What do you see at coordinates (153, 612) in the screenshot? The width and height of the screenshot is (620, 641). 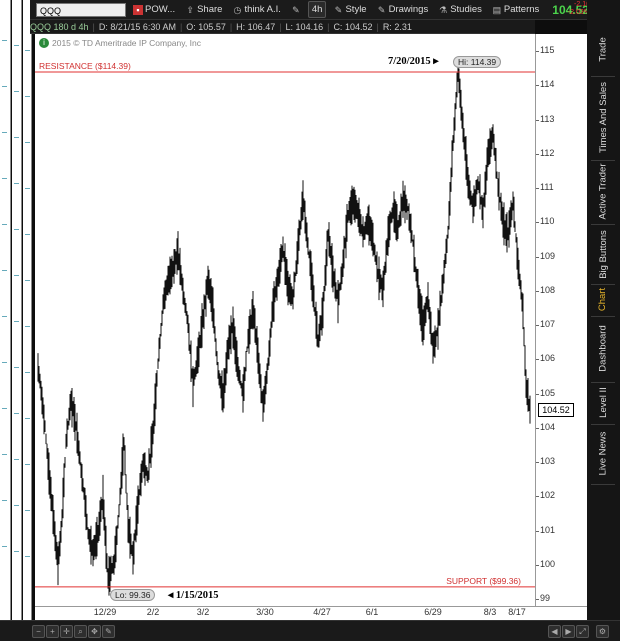 I see `date-tick-label: 2/2` at bounding box center [153, 612].